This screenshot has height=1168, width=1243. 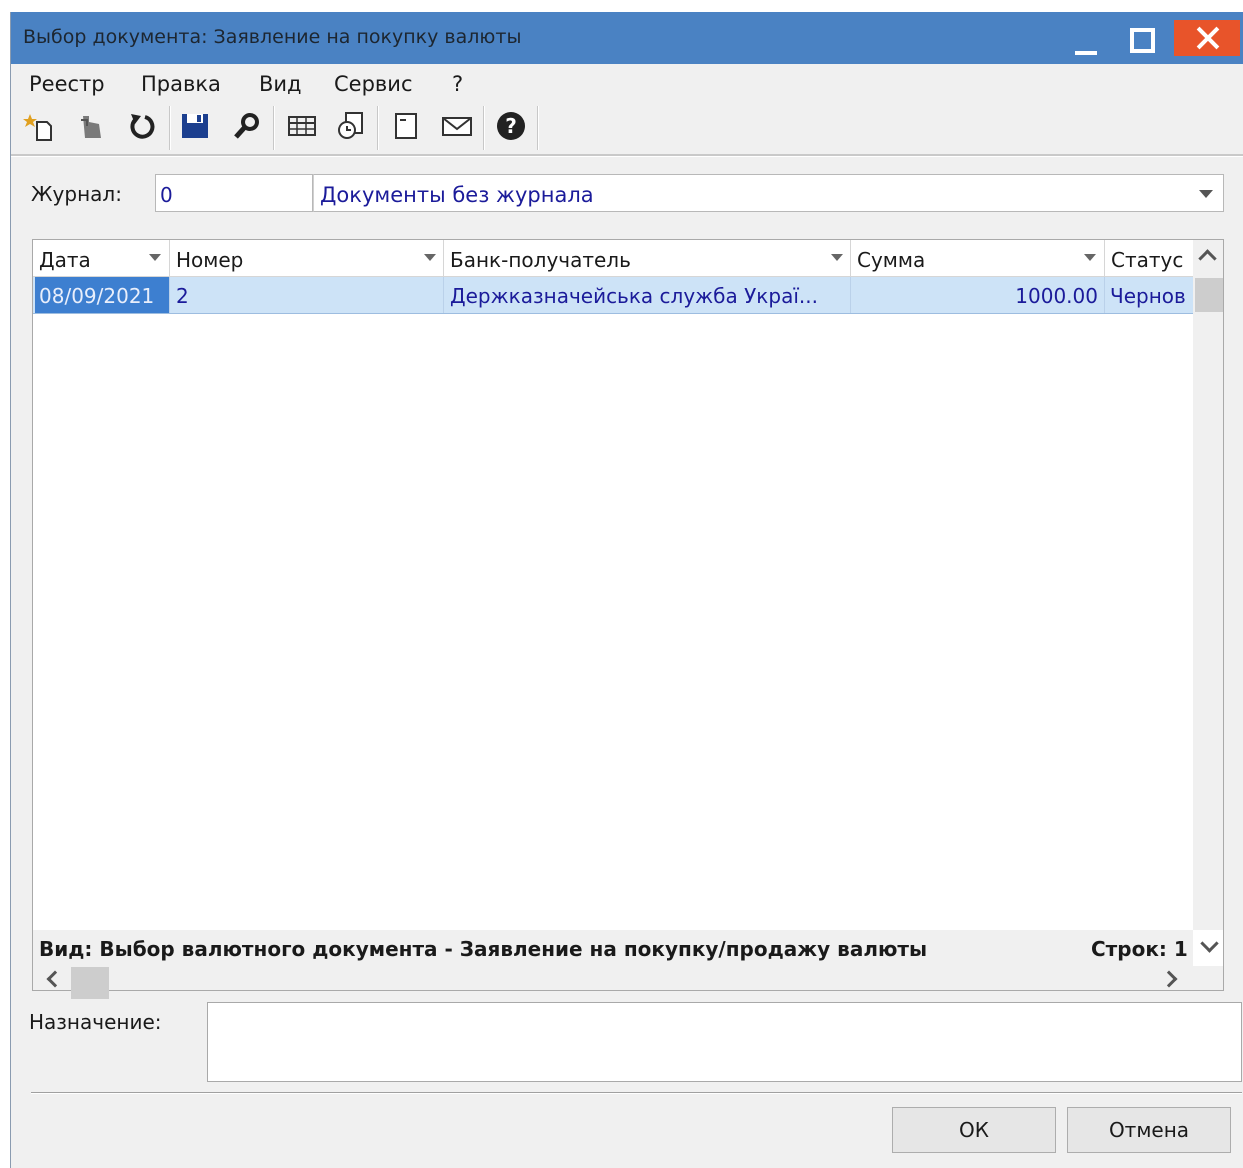 I want to click on menu-bar: Реестр Правка Вид Сервис ?, so click(x=627, y=83).